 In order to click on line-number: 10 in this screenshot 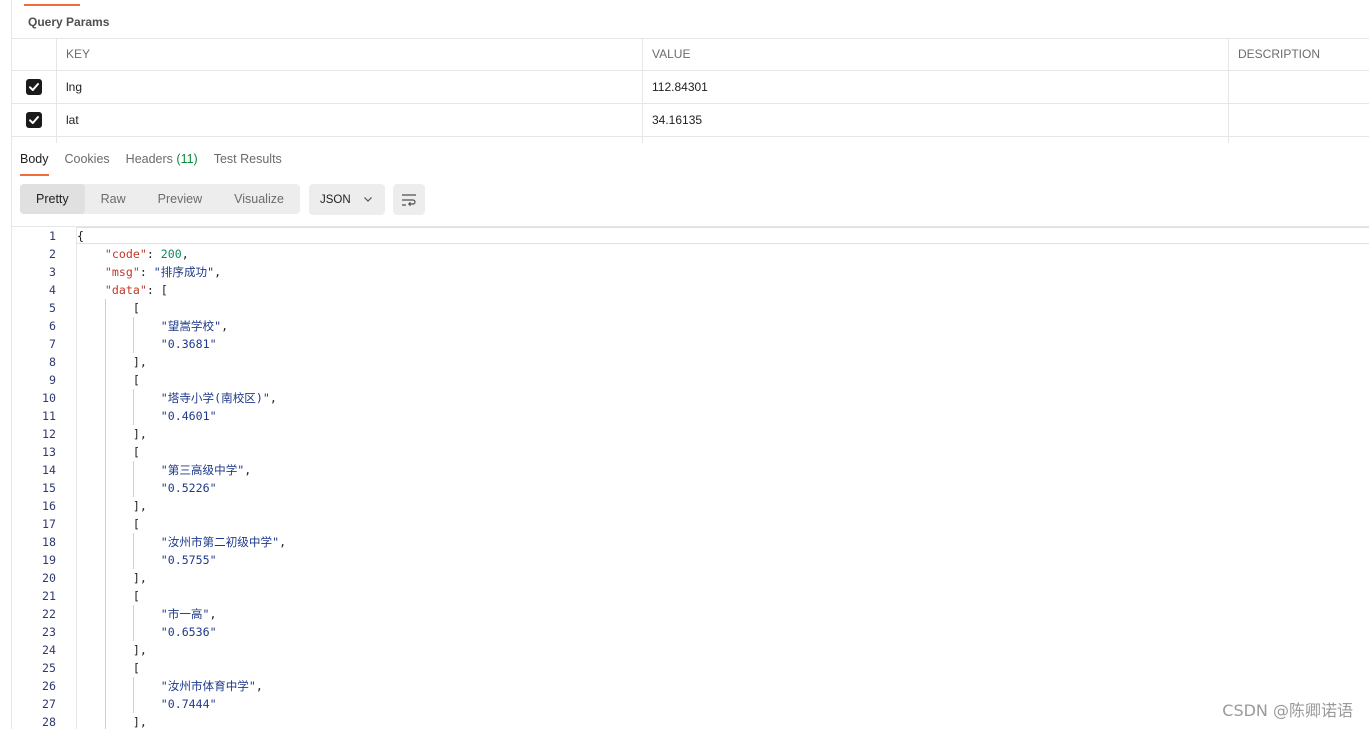, I will do `click(49, 398)`.